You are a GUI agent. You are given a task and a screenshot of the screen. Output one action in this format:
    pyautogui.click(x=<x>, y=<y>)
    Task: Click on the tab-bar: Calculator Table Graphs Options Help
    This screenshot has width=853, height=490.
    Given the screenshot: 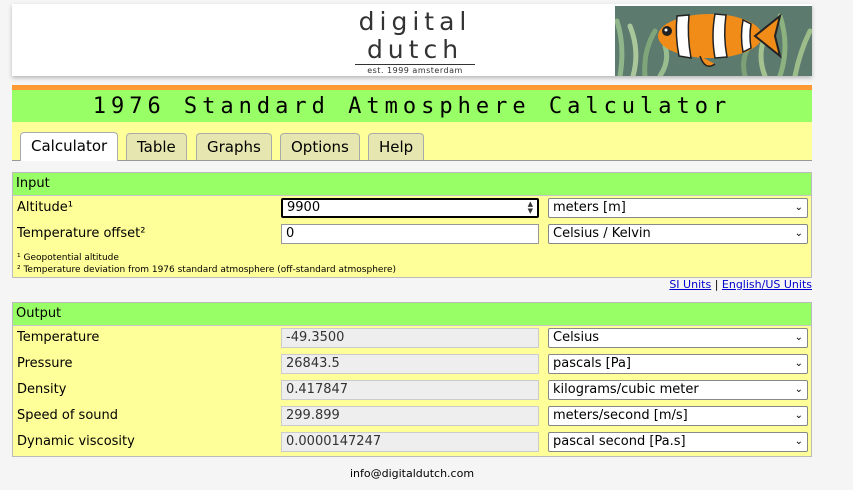 What is the action you would take?
    pyautogui.click(x=412, y=141)
    